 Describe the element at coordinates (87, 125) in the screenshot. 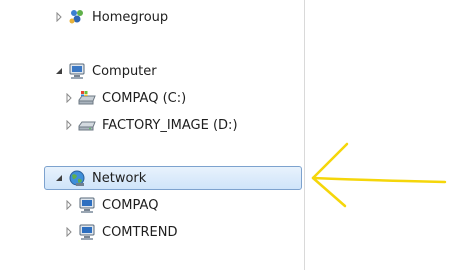

I see `drive-icon` at that location.